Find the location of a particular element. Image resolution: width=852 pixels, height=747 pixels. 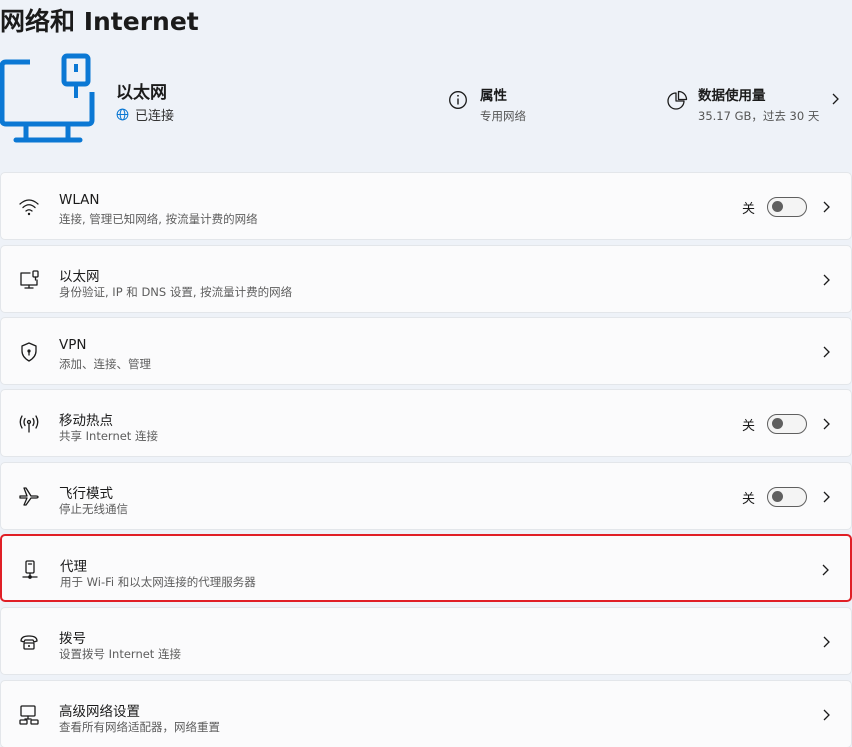

wifi-icon is located at coordinates (29, 207).